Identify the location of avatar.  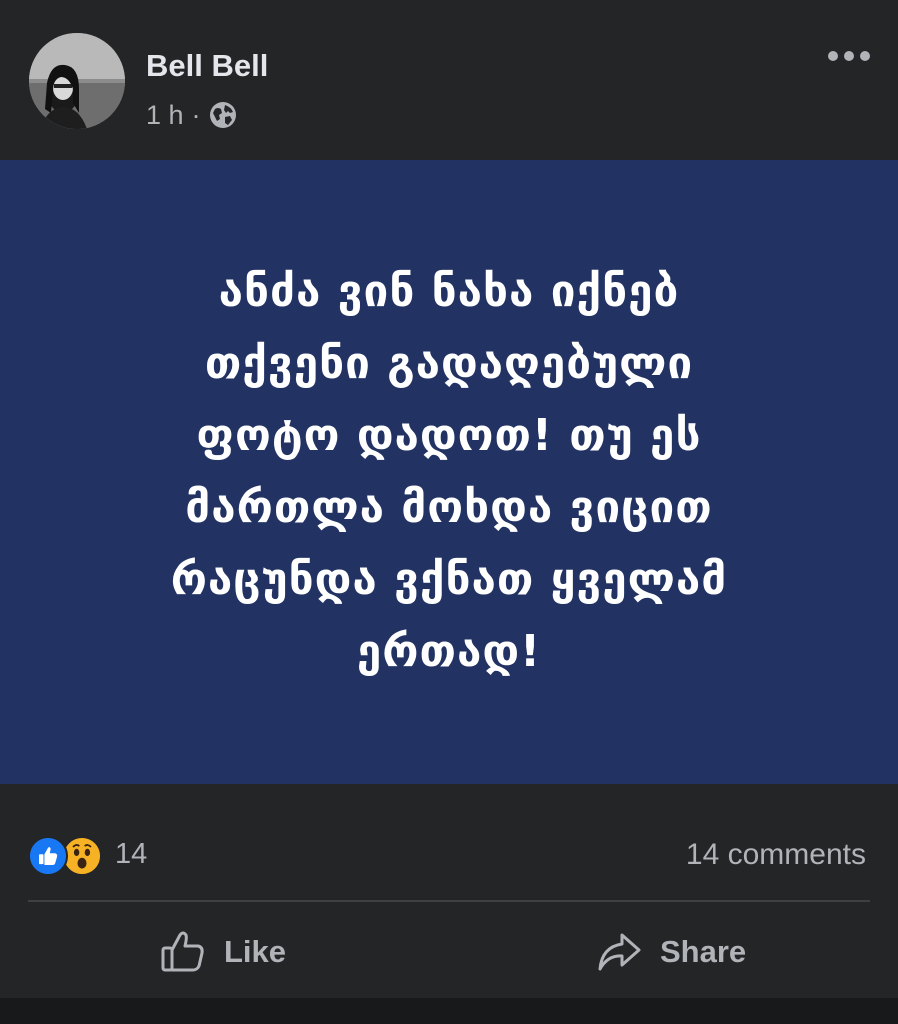
(77, 81).